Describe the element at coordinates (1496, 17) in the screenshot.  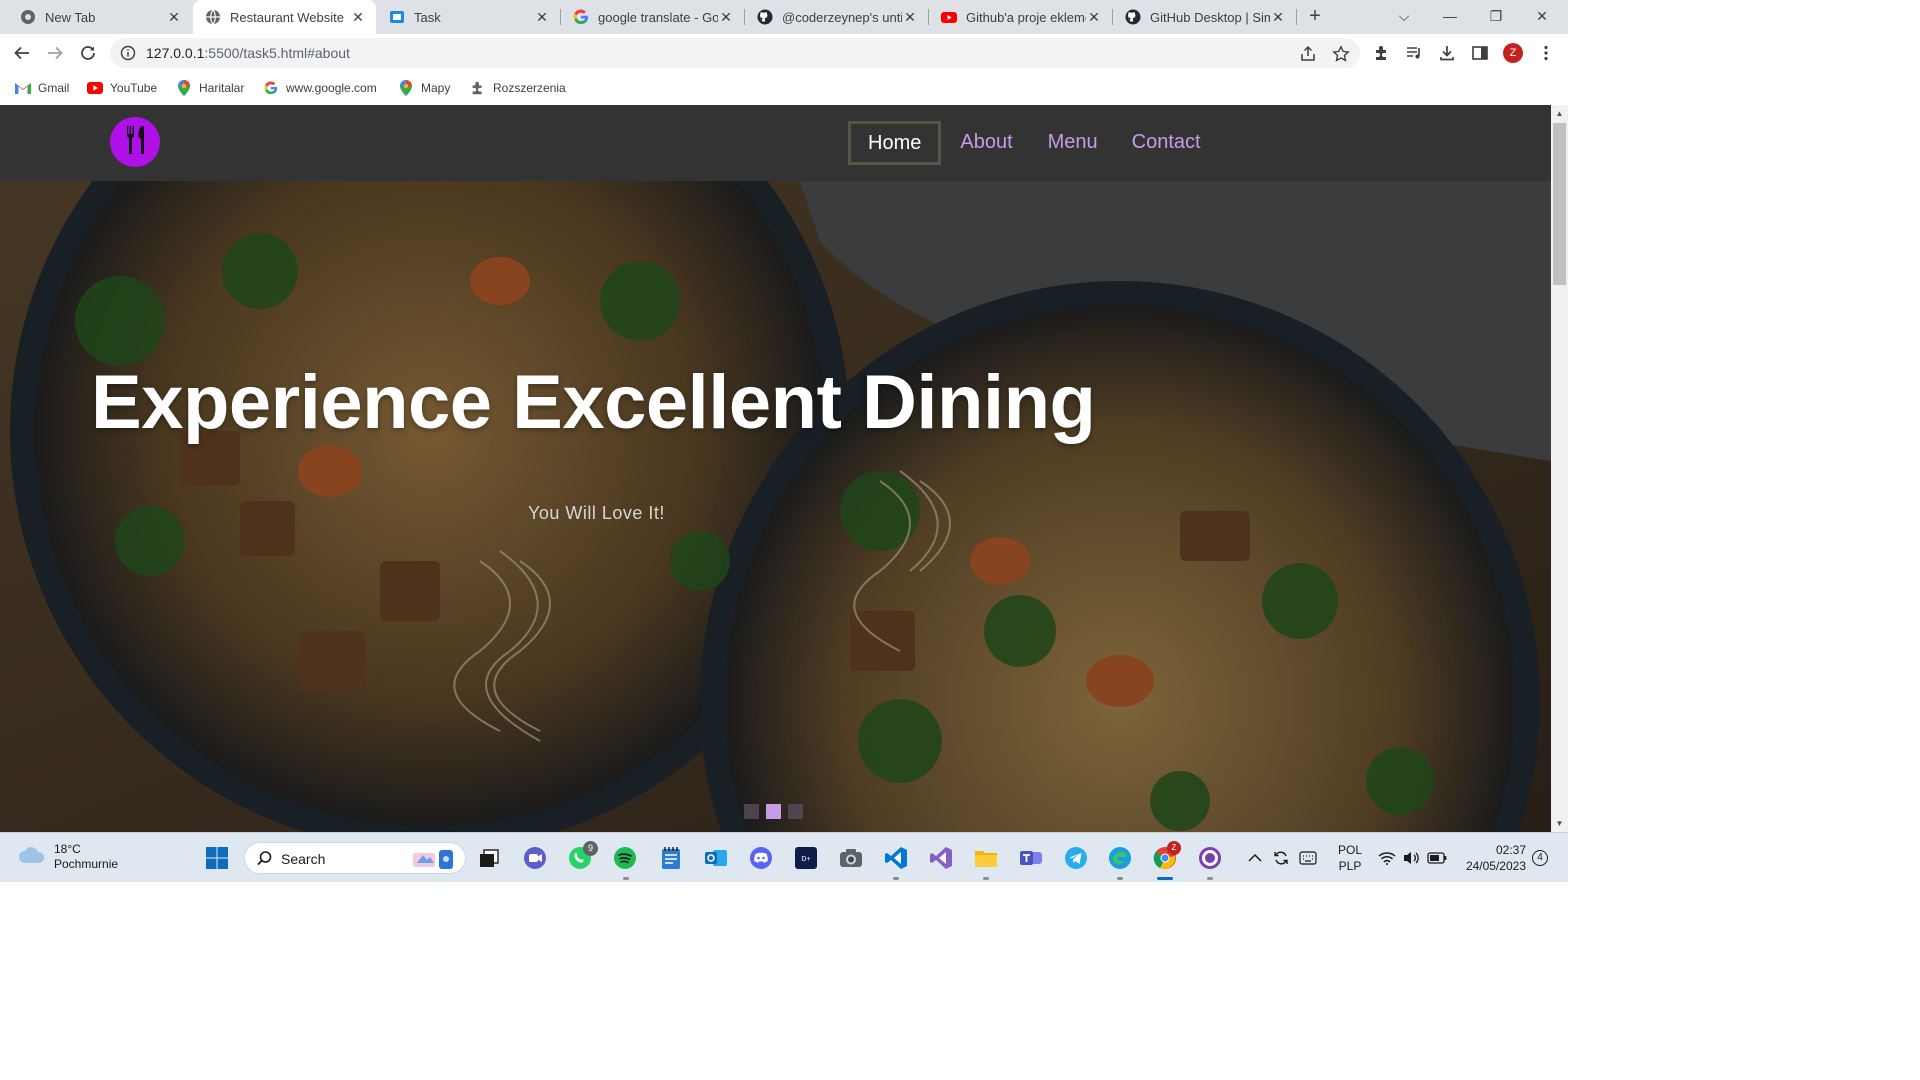
I see `restore-button: ❐` at that location.